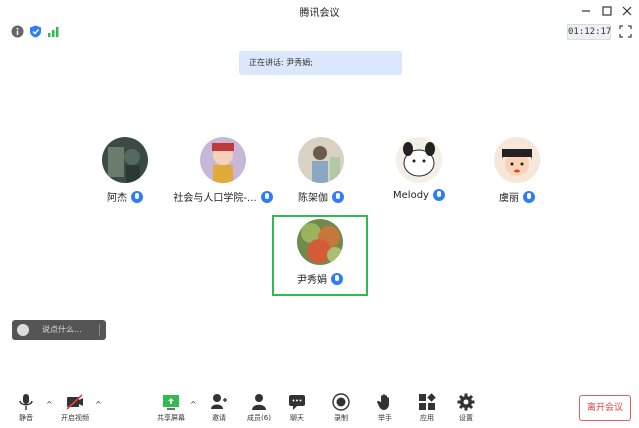  I want to click on participant-name: 尹秀娟, so click(312, 280).